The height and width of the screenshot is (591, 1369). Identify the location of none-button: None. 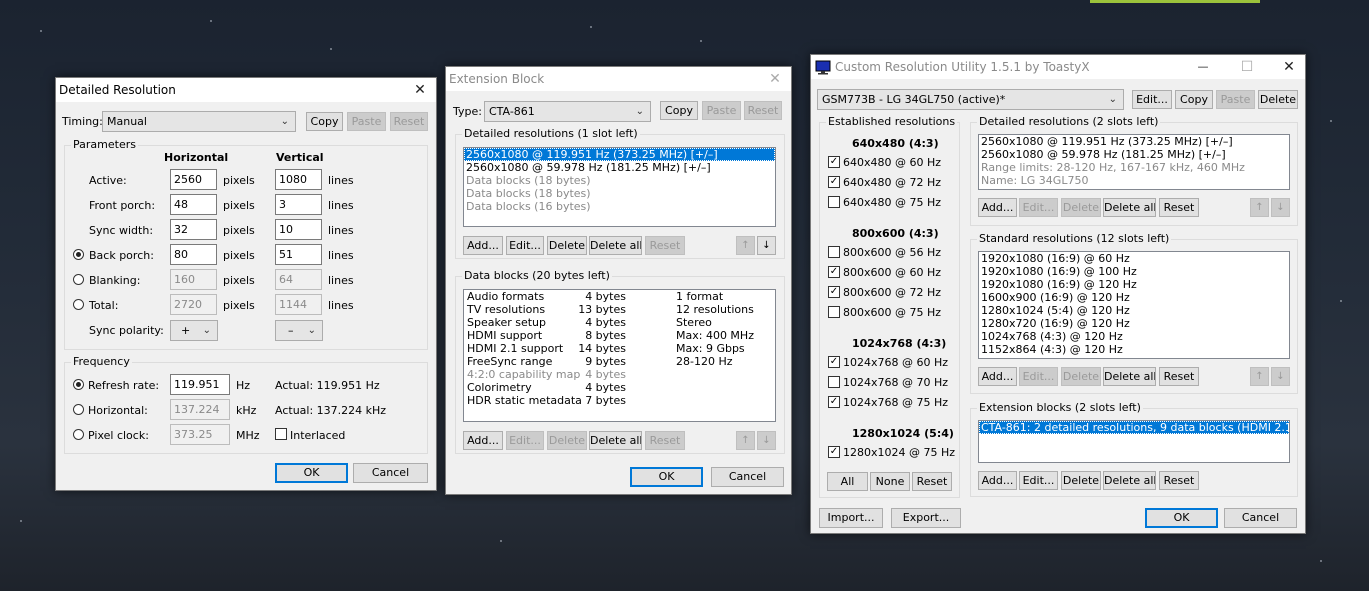
(890, 481).